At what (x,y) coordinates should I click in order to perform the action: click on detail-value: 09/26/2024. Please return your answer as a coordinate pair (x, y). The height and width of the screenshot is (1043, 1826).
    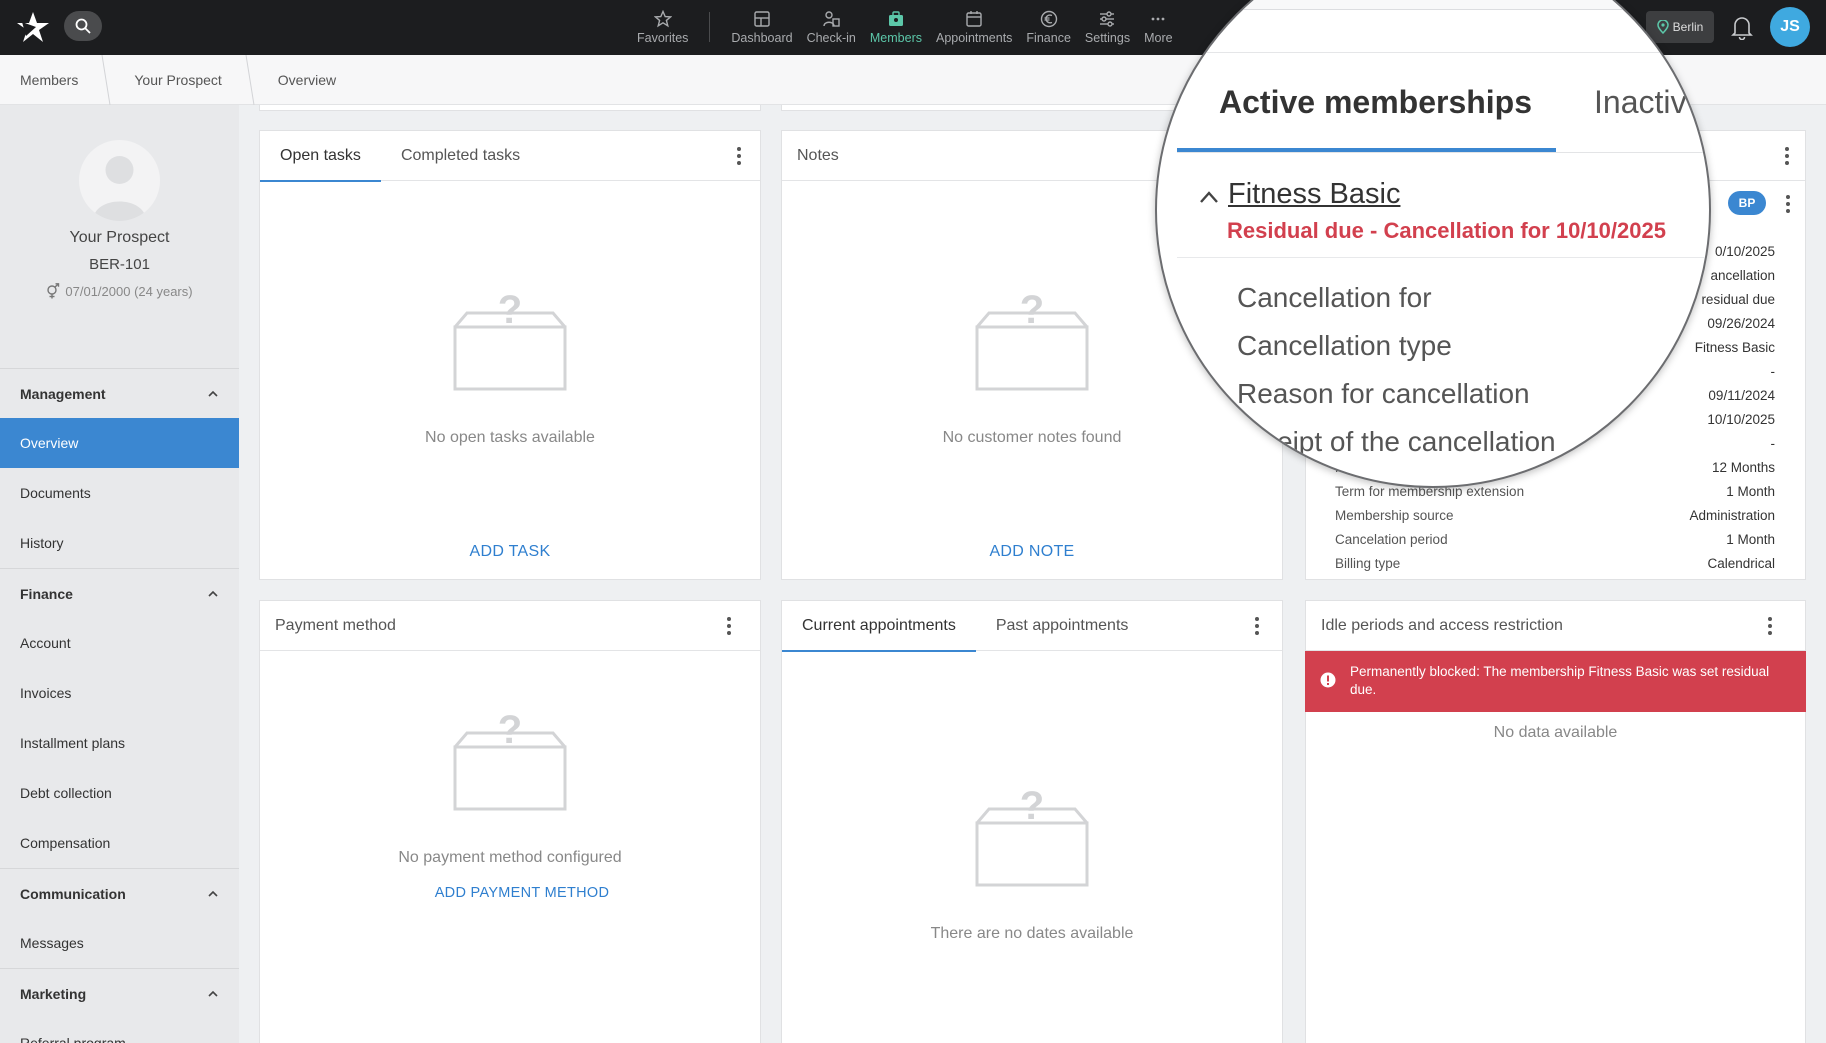
    Looking at the image, I should click on (1741, 323).